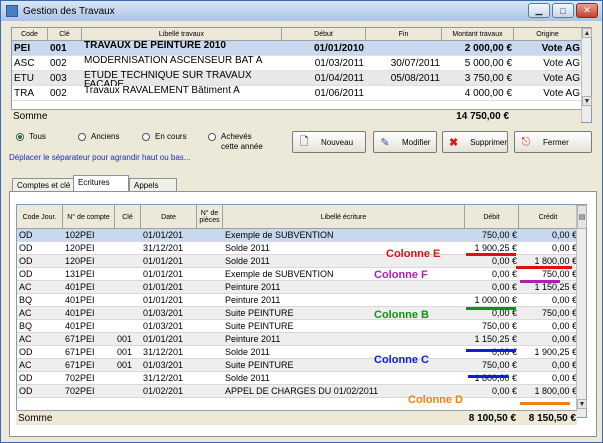 Image resolution: width=603 pixels, height=443 pixels. I want to click on maximize-button: □, so click(563, 10).